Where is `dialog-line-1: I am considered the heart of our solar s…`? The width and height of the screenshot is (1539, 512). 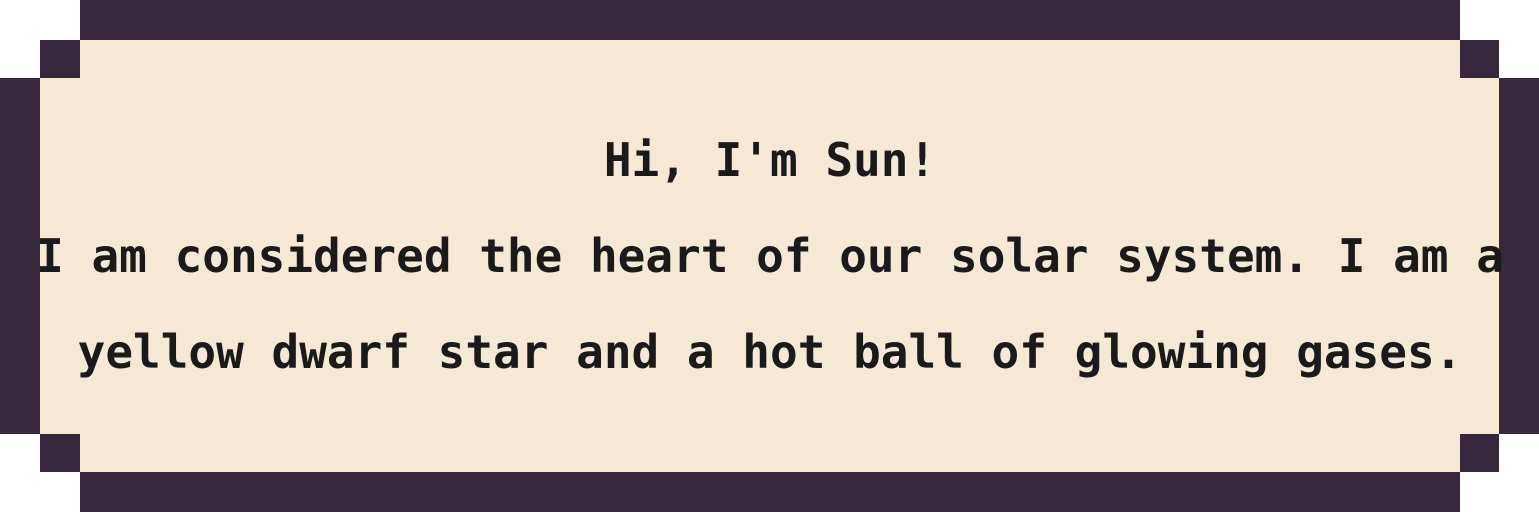
dialog-line-1: I am considered the heart of our solar s… is located at coordinates (770, 256).